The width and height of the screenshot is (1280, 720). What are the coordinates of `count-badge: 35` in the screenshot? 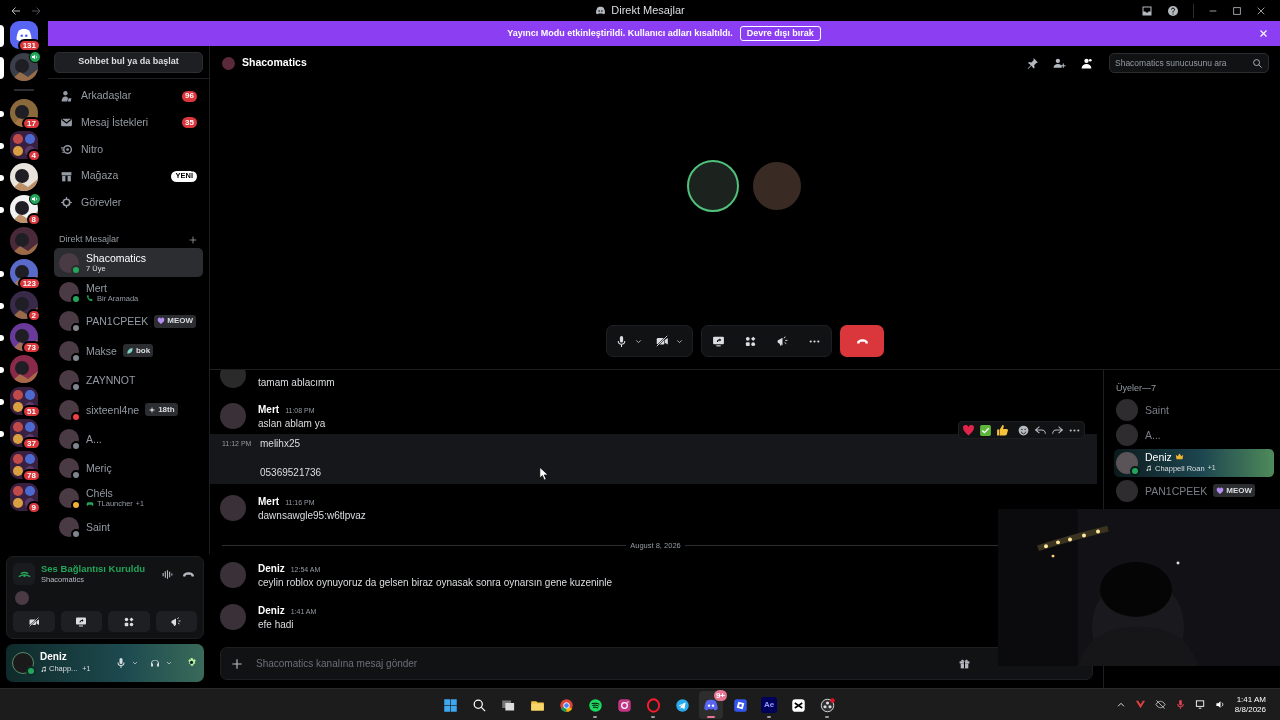 It's located at (189, 123).